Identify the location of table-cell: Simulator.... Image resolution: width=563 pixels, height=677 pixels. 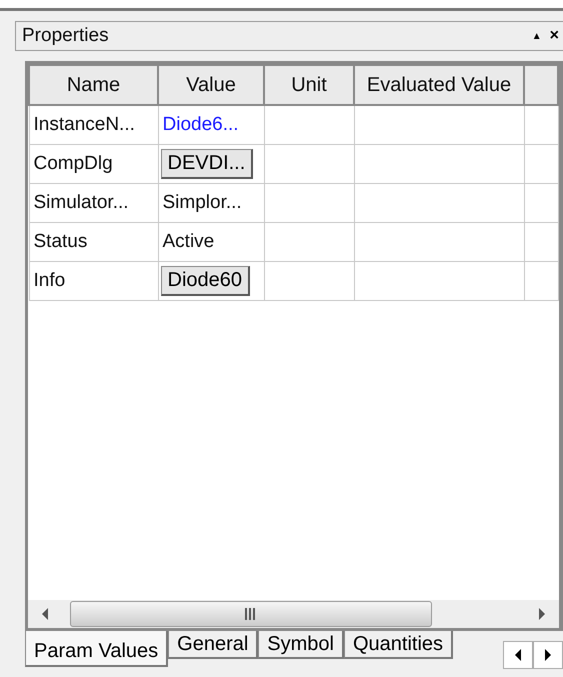
(93, 203).